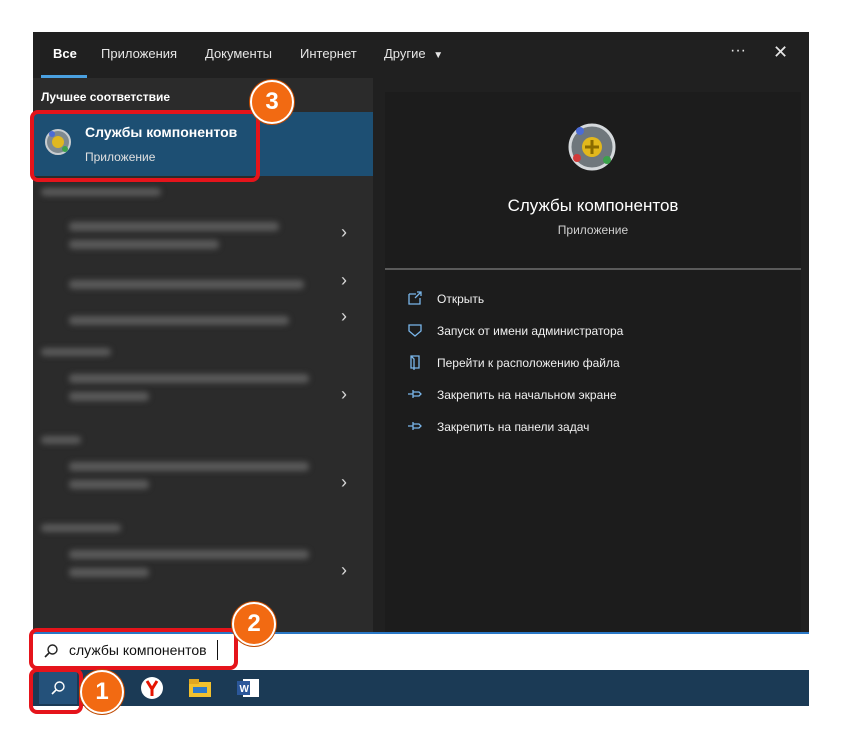 This screenshot has width=841, height=750. I want to click on word-icon: W, so click(248, 688).